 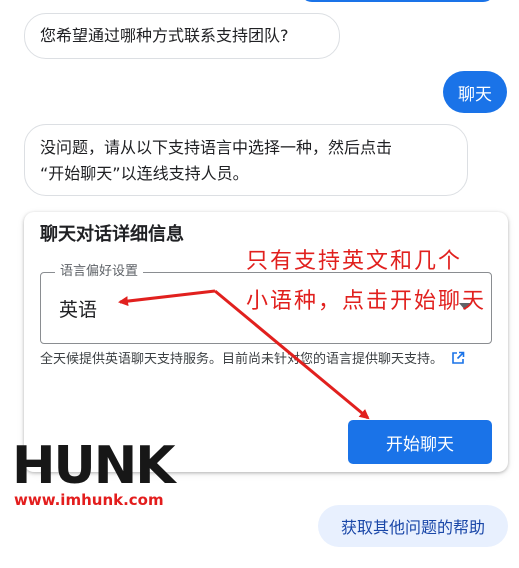 What do you see at coordinates (112, 234) in the screenshot?
I see `card-title: 聊天对话详细信息` at bounding box center [112, 234].